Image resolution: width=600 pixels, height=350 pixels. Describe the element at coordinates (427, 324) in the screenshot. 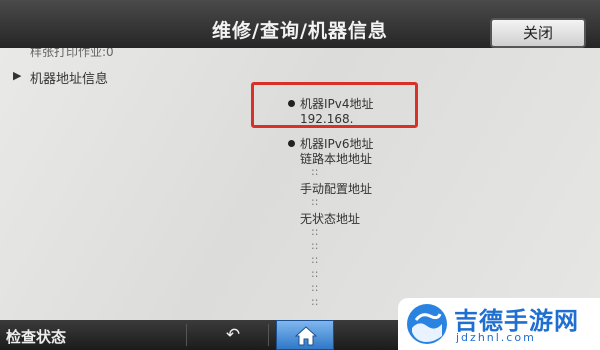

I see `logo-mark-icon` at that location.